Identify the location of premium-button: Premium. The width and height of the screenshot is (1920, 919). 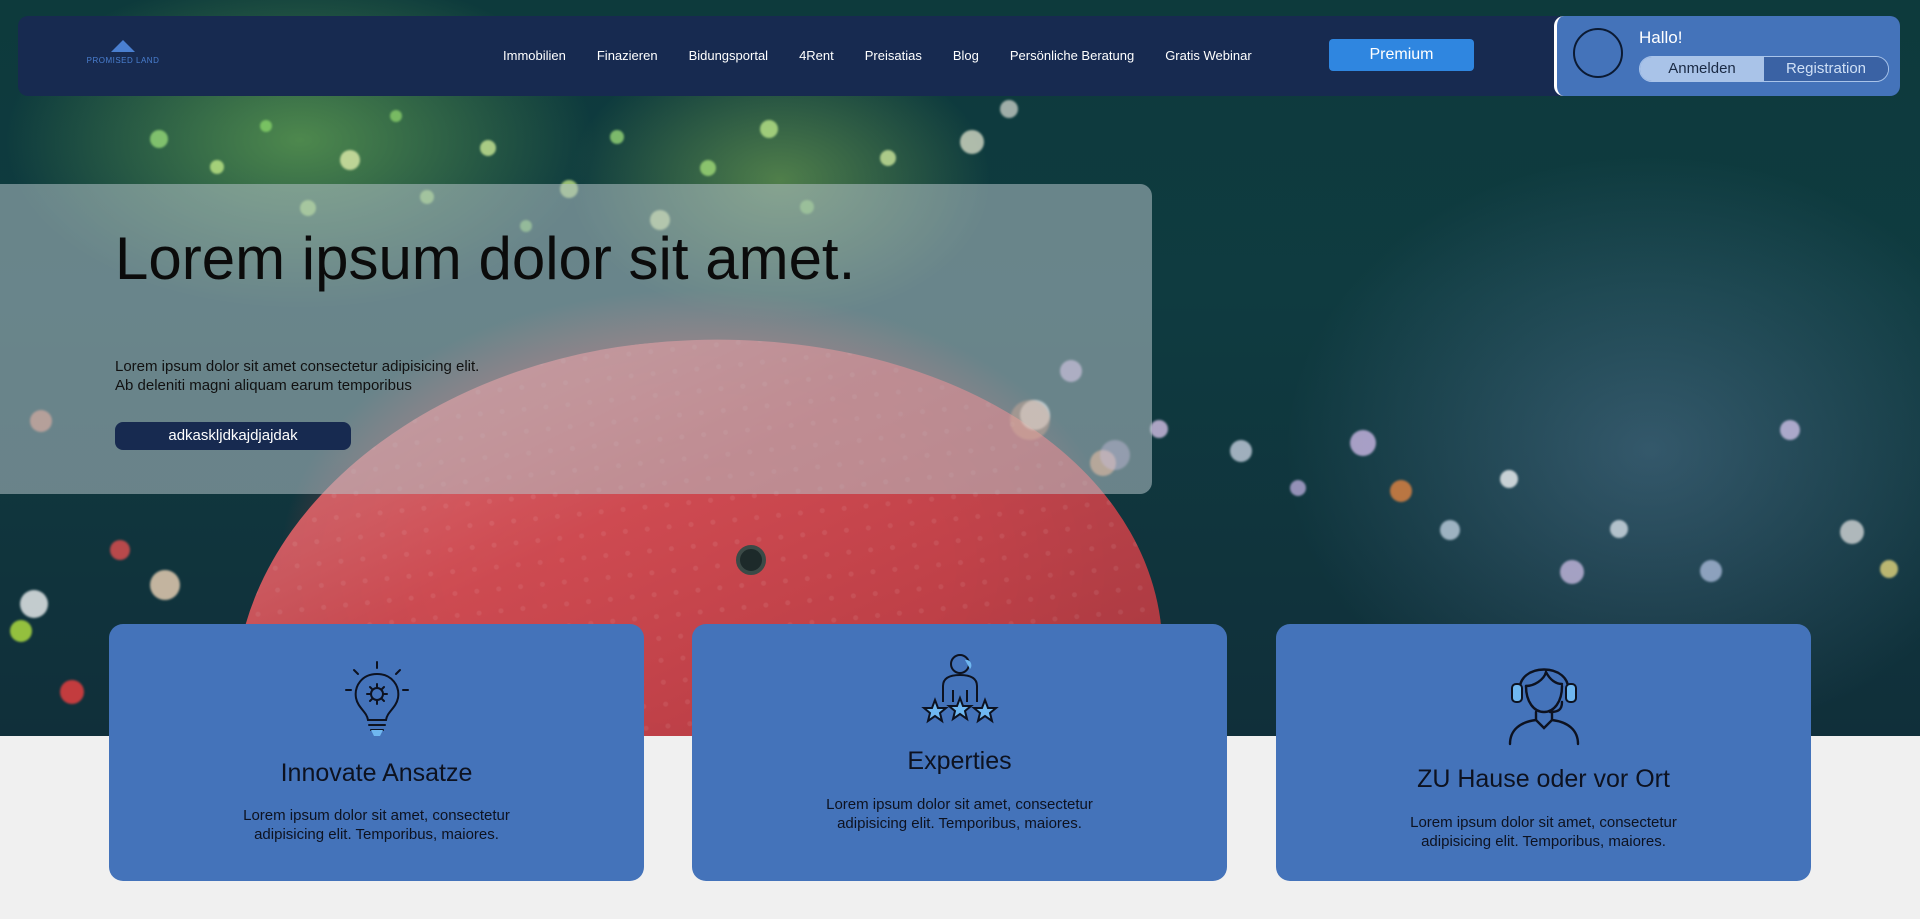
(1401, 55).